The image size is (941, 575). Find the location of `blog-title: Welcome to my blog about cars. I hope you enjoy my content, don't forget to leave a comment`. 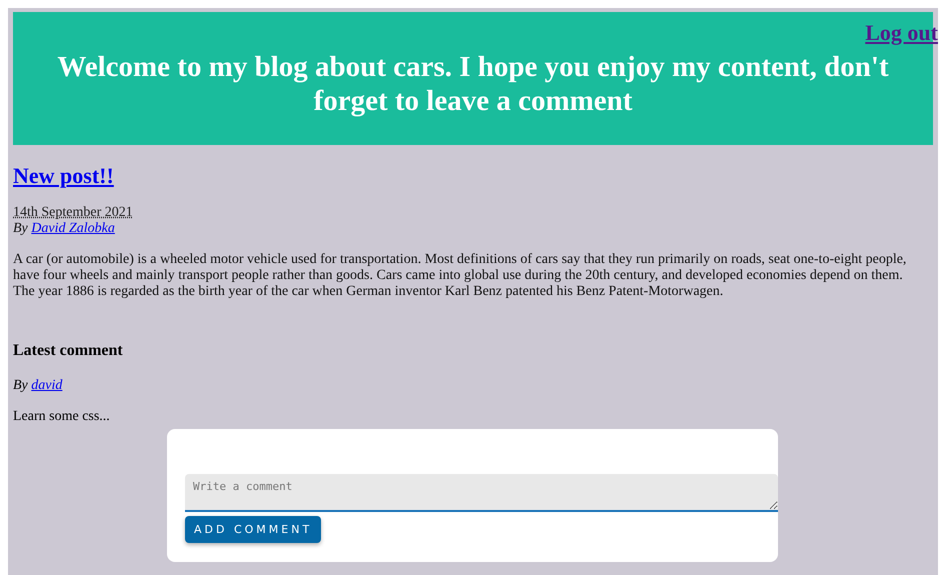

blog-title: Welcome to my blog about cars. I hope you enjoy my content, don't forget to leave a comment is located at coordinates (473, 84).